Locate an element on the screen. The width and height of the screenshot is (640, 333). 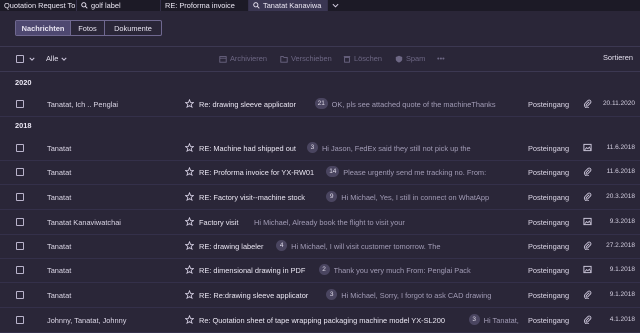
subject: RE: Machine had shipped out is located at coordinates (247, 148).